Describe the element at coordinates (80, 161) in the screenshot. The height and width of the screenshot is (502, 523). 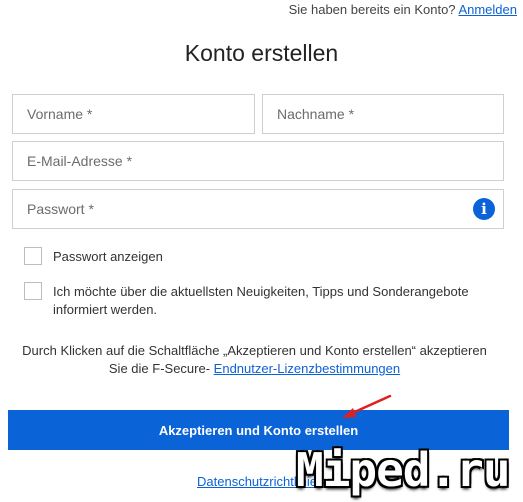
I see `email-placeholder: E-Mail-Adresse *` at that location.